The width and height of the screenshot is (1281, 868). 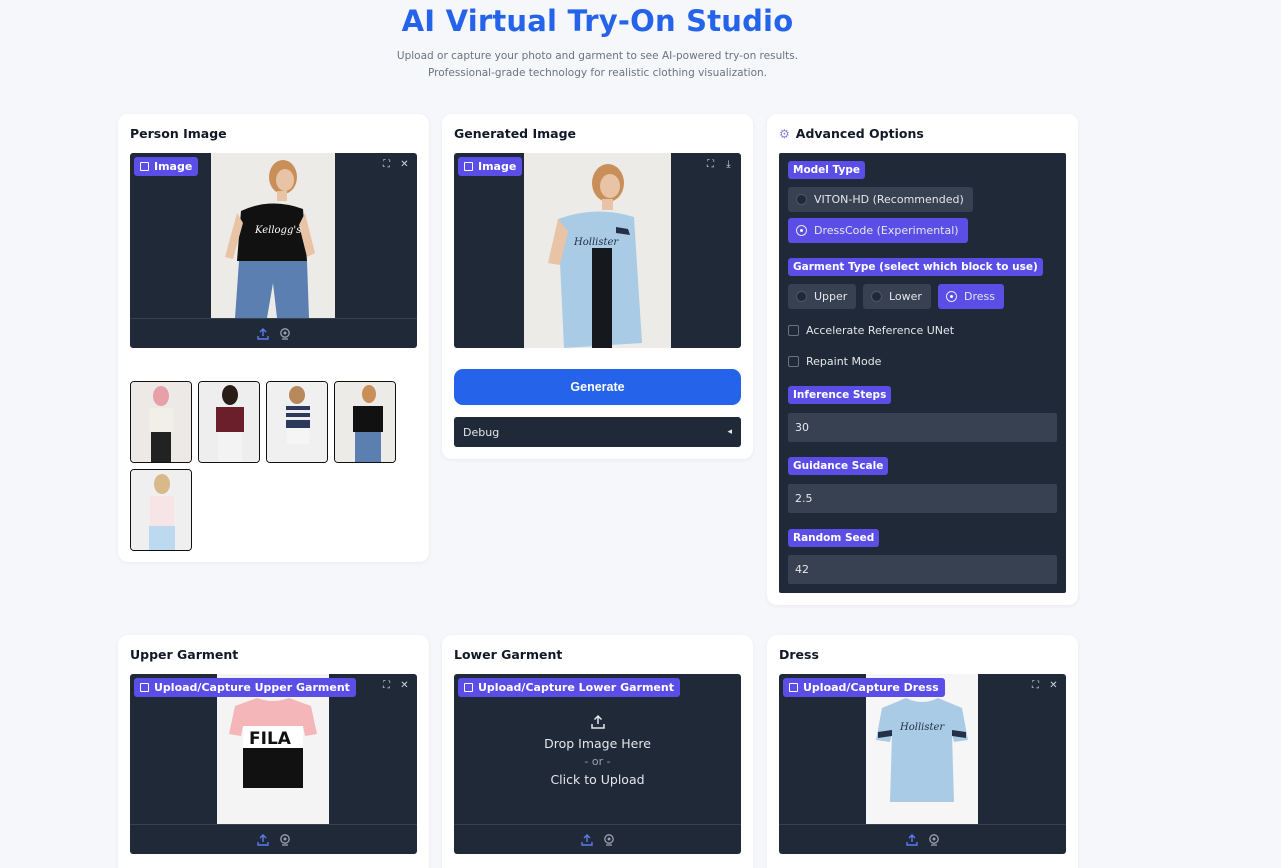 I want to click on lower-garment-footer, so click(x=597, y=839).